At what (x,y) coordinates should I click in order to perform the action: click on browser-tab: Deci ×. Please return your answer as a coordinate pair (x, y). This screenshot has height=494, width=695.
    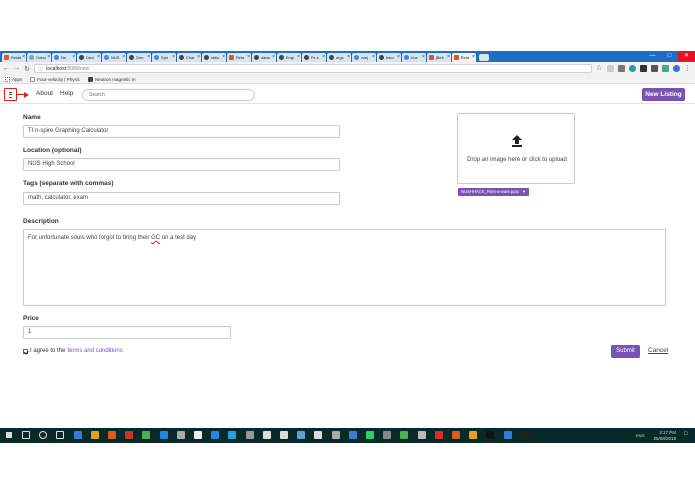
    Looking at the image, I should click on (89, 57).